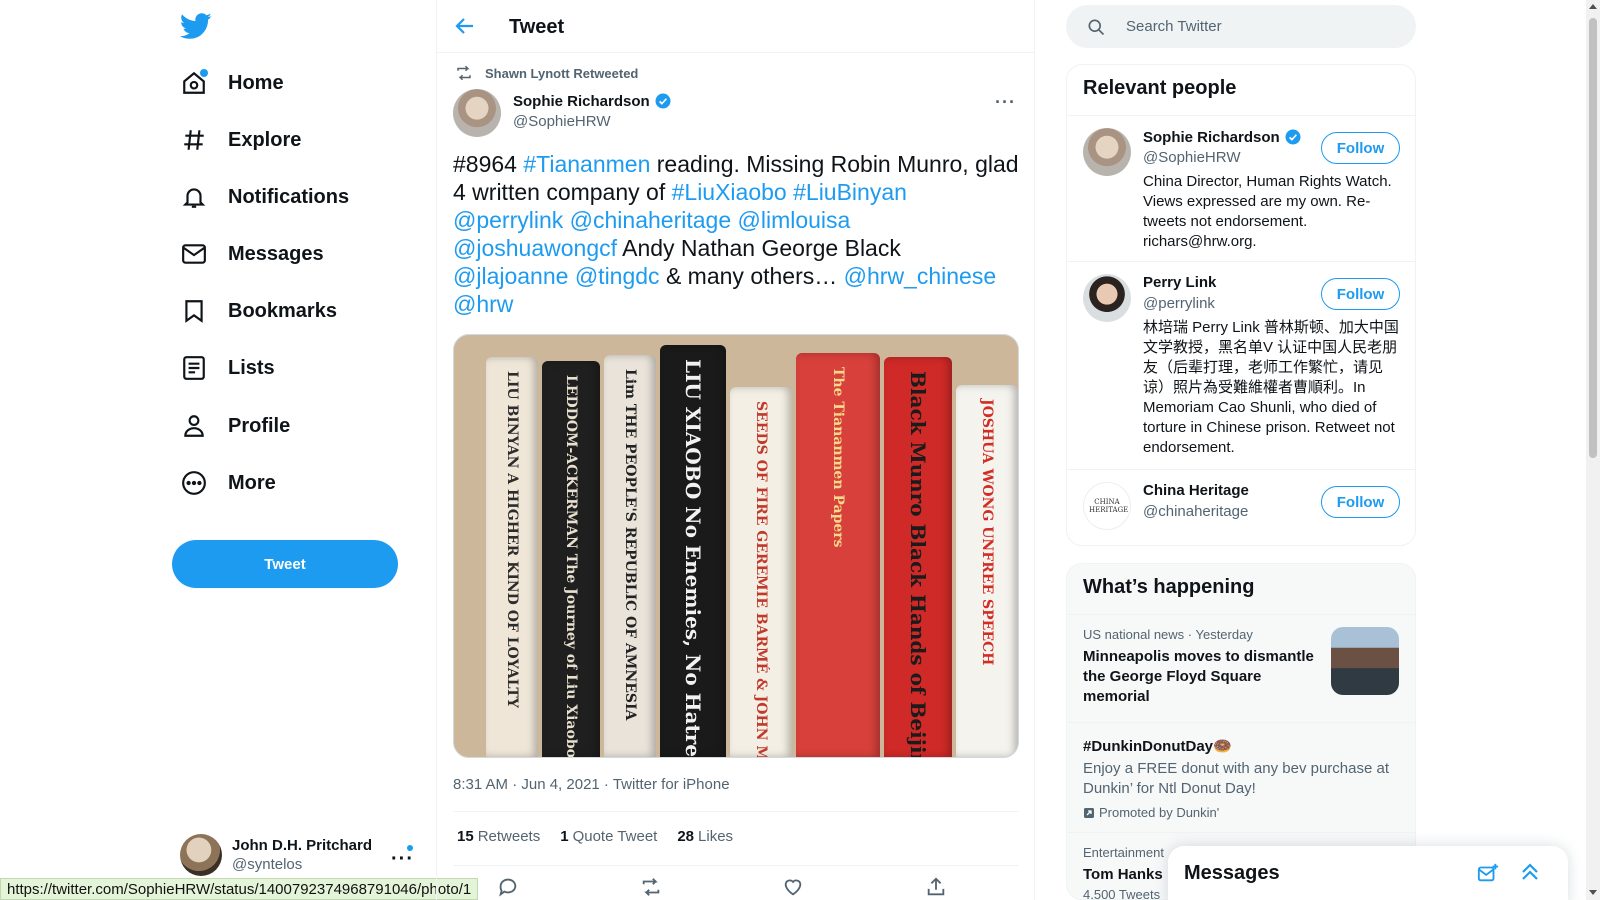 Image resolution: width=1600 pixels, height=900 pixels. What do you see at coordinates (509, 836) in the screenshot?
I see `stat-label: Retweets` at bounding box center [509, 836].